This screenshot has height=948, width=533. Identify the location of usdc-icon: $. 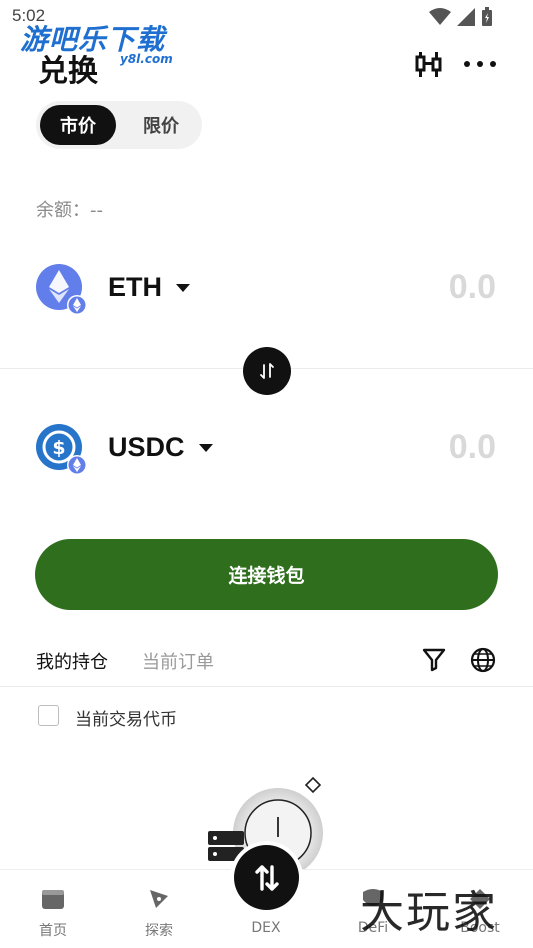
(61, 449).